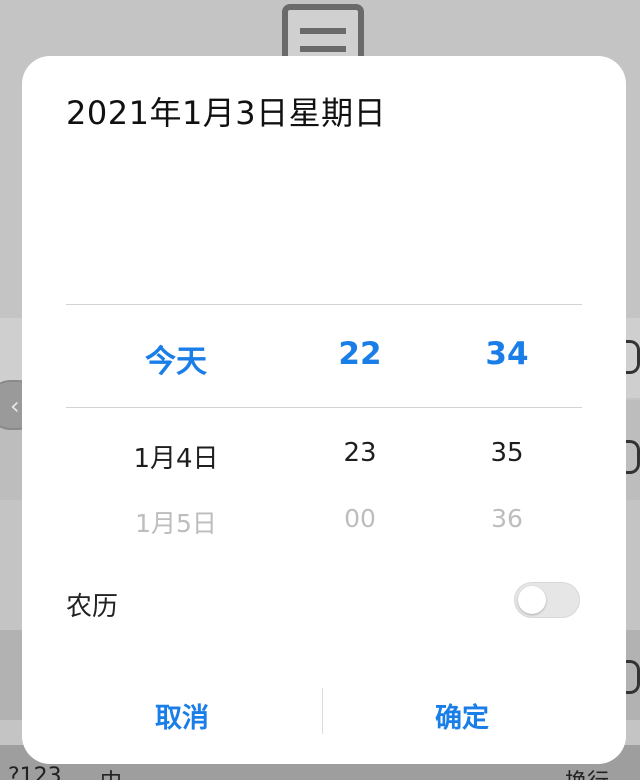 The width and height of the screenshot is (640, 780). What do you see at coordinates (35, 772) in the screenshot?
I see `keyboard-key: ?123` at bounding box center [35, 772].